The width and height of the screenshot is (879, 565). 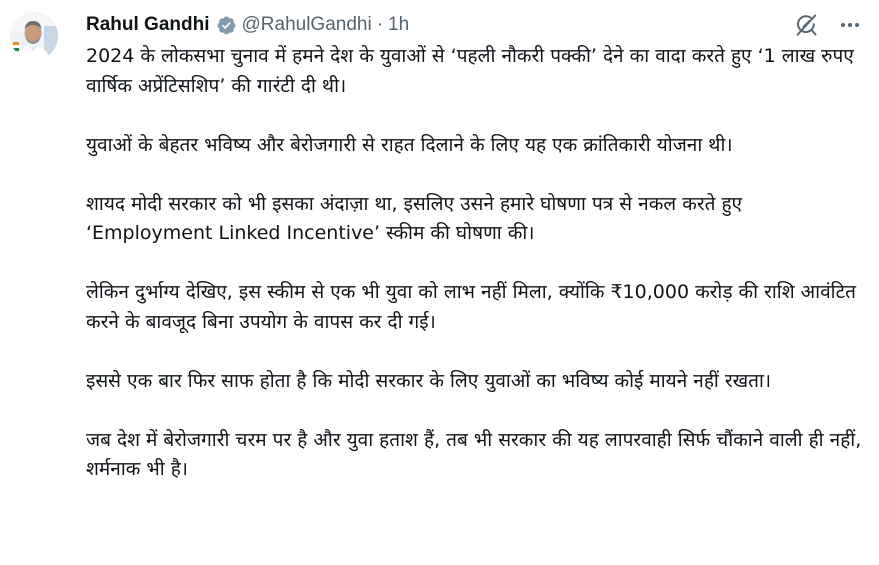 What do you see at coordinates (148, 25) in the screenshot?
I see `author-display-name: Rahul Gandhi` at bounding box center [148, 25].